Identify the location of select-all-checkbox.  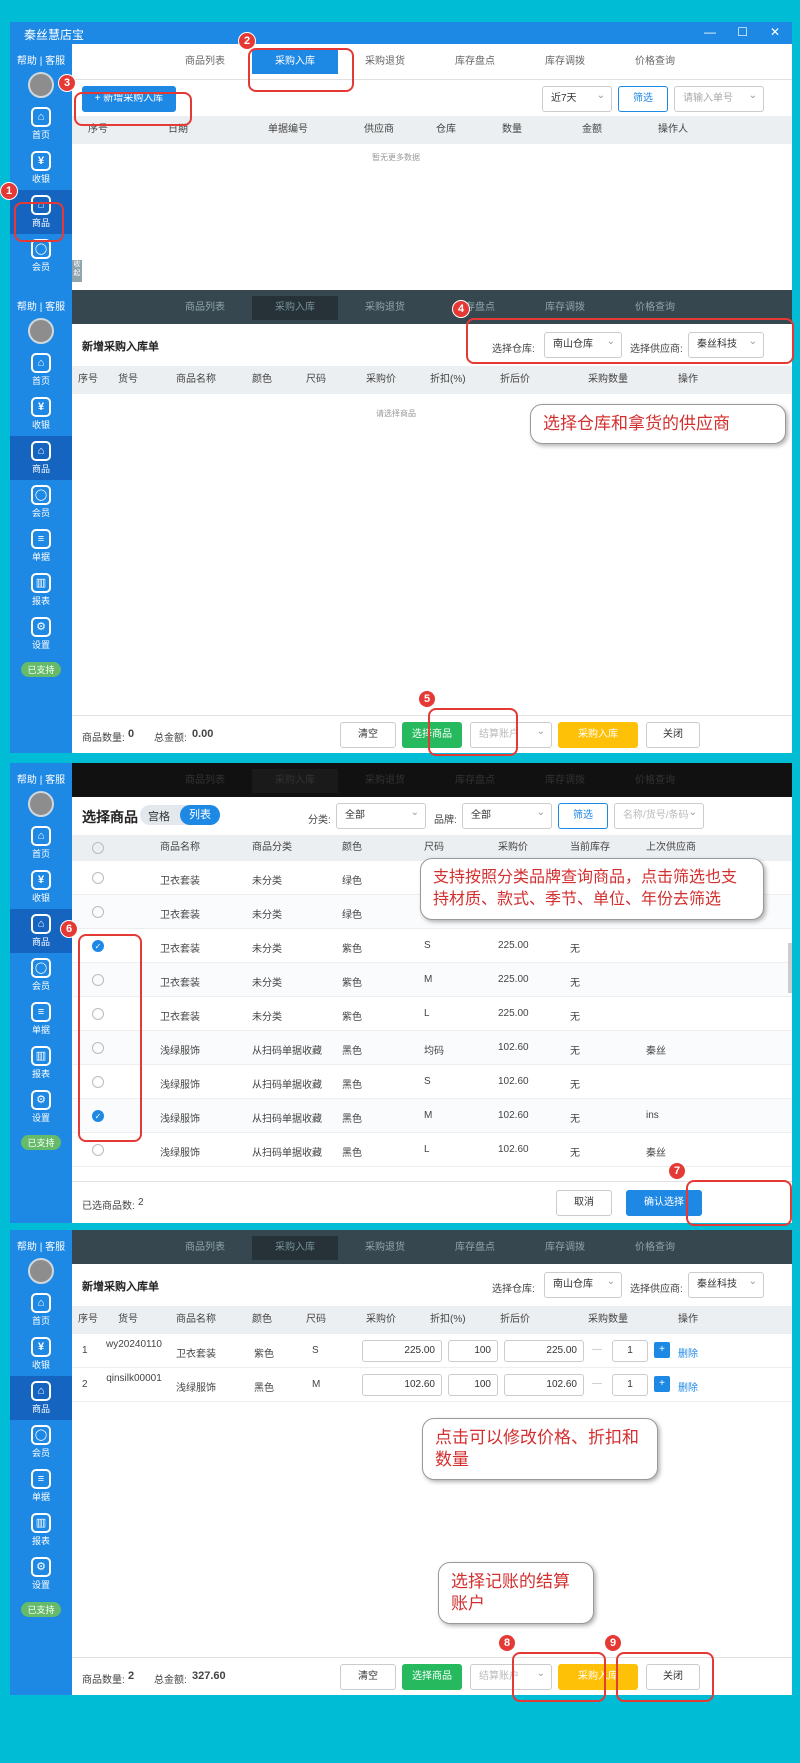
(98, 848).